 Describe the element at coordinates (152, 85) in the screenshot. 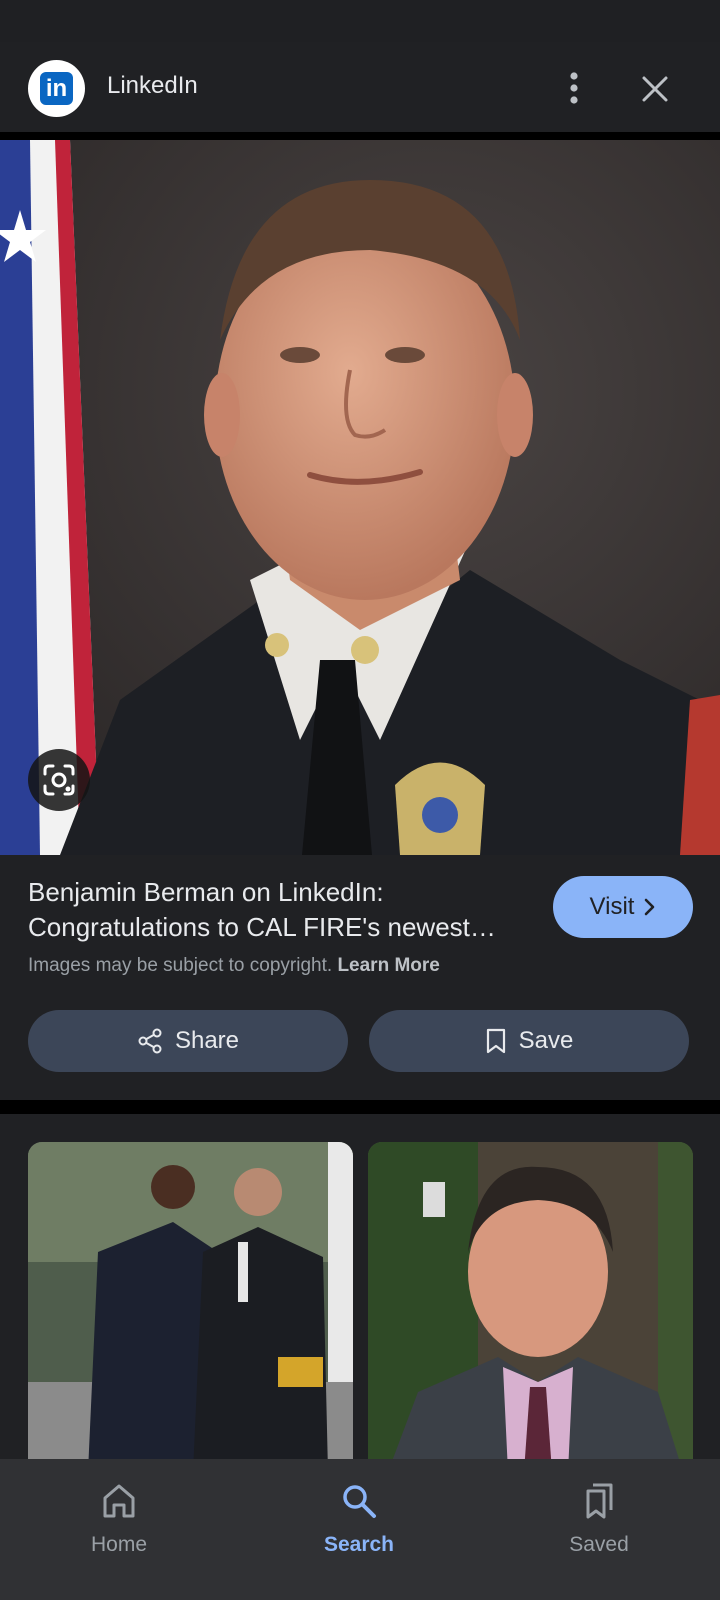

I see `site-name: LinkedIn` at that location.